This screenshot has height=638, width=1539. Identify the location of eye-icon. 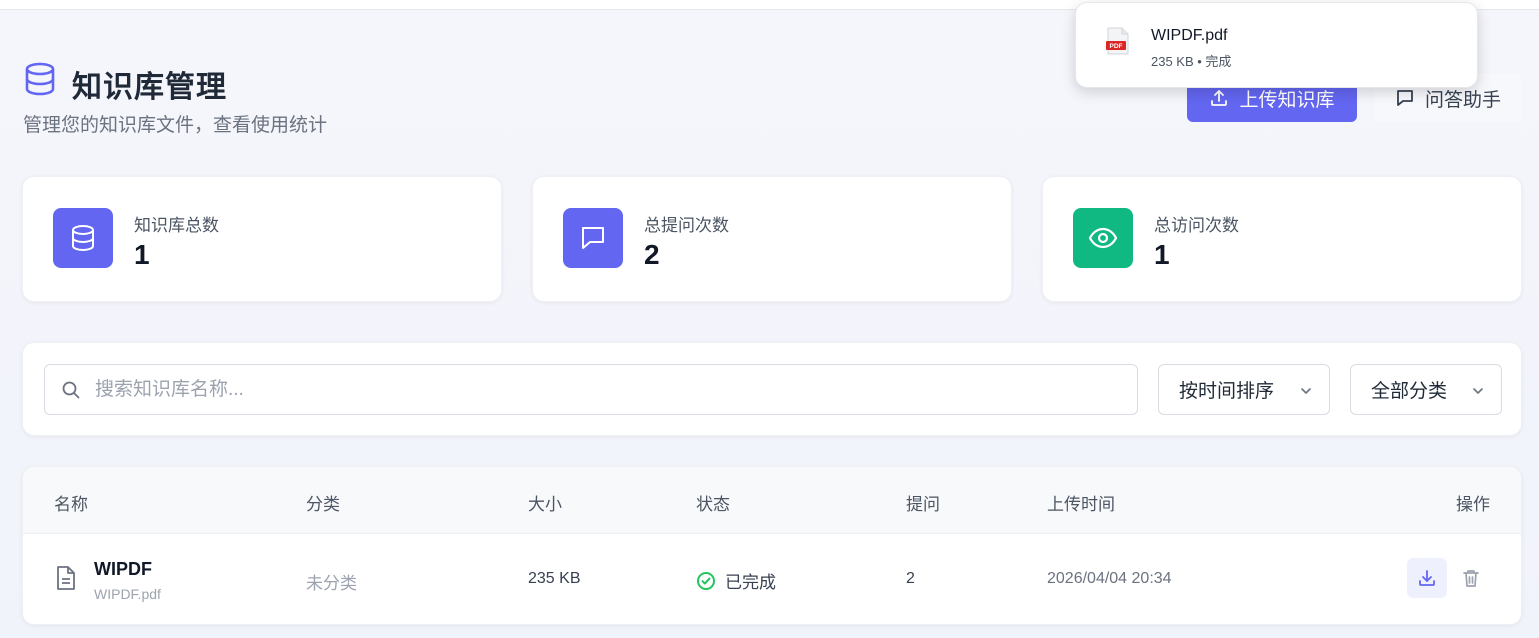
(1103, 238).